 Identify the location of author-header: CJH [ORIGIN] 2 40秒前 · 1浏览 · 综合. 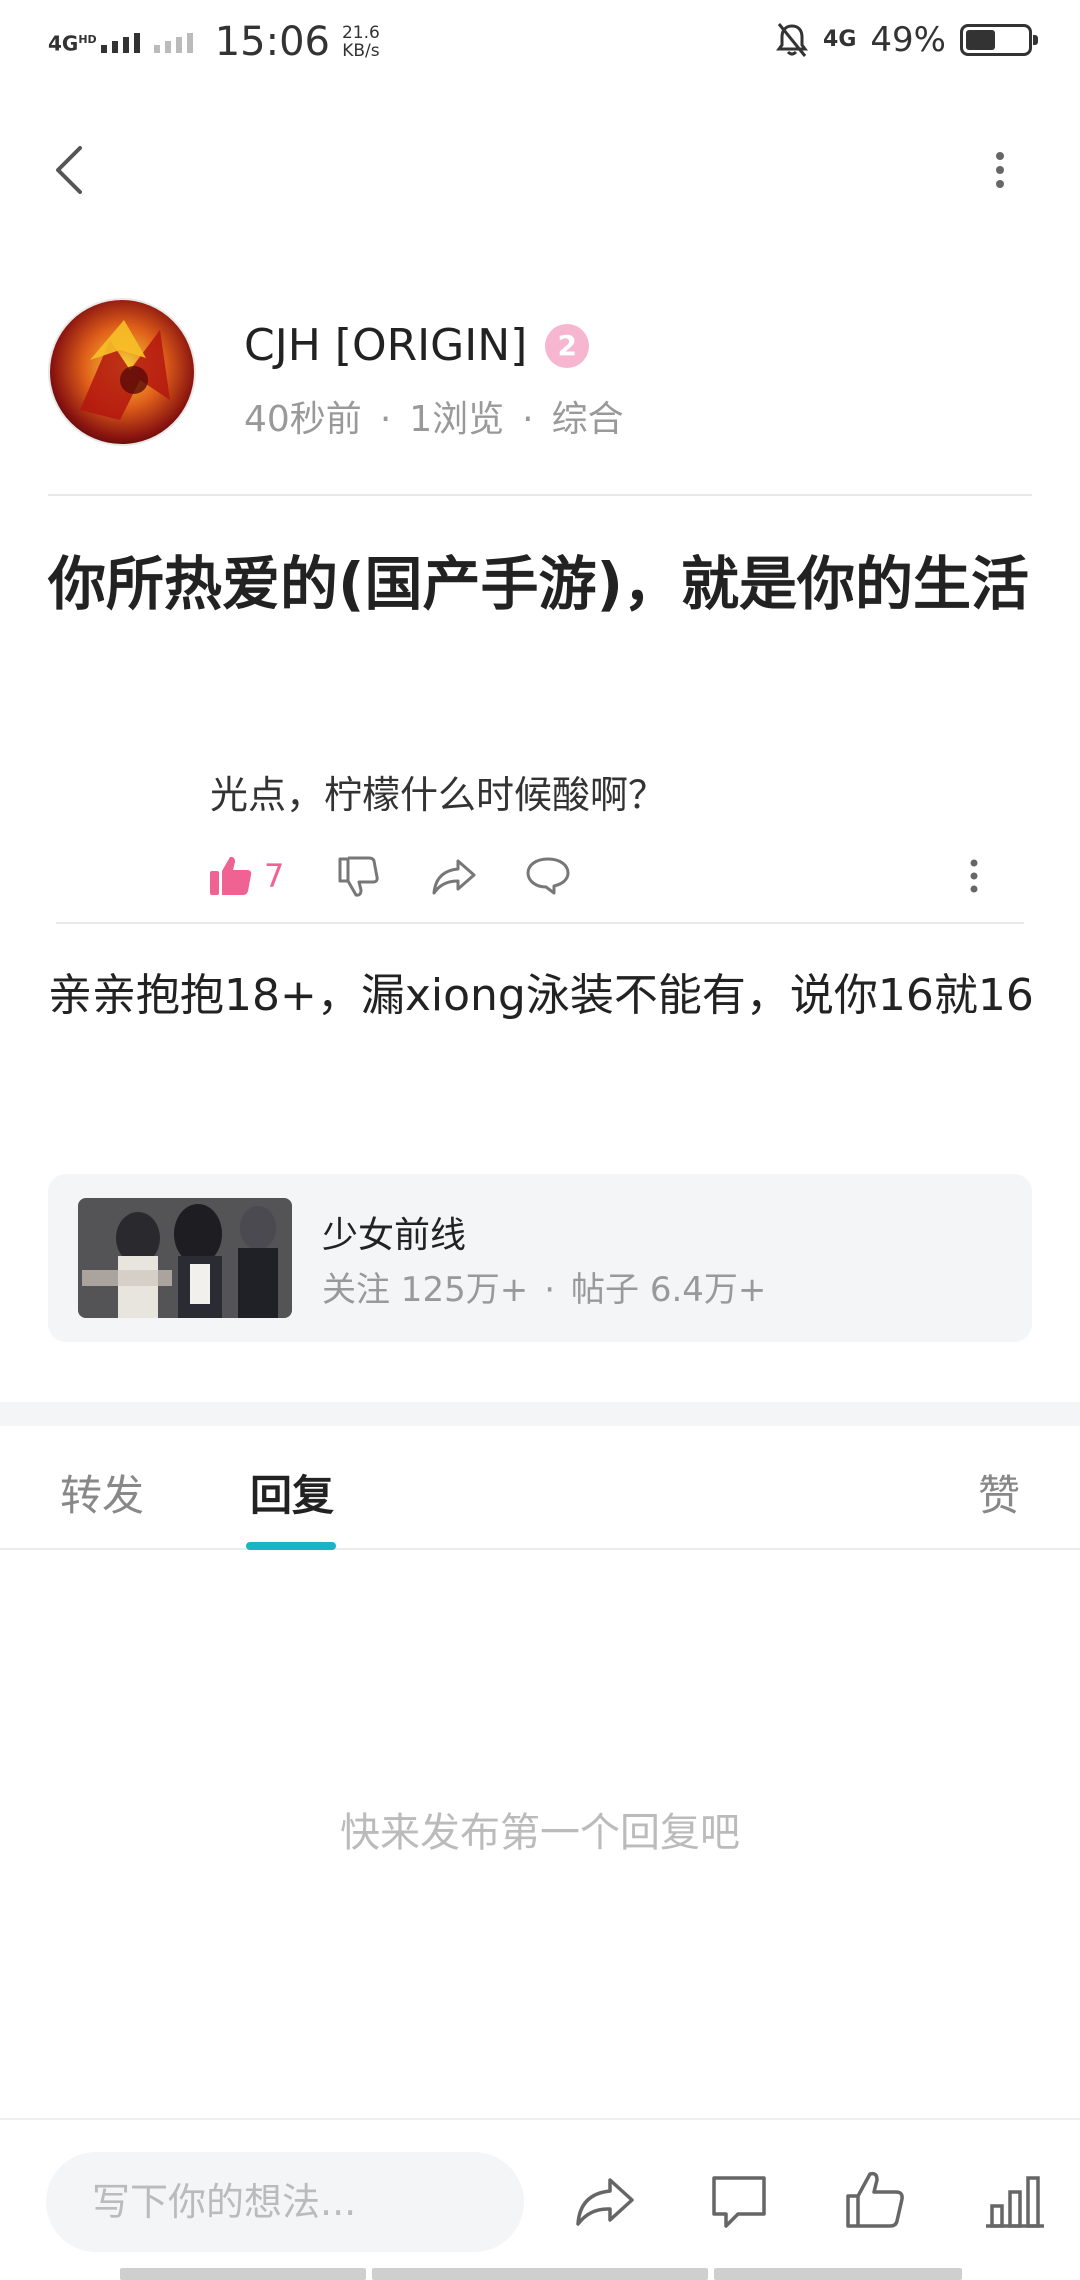
(540, 373).